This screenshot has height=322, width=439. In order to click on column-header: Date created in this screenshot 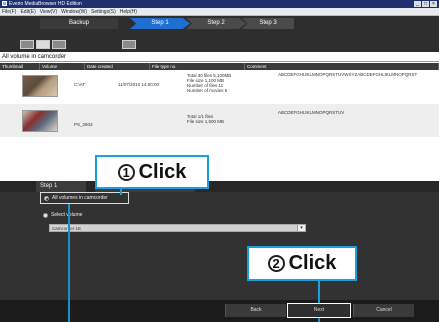, I will do `click(117, 66)`.